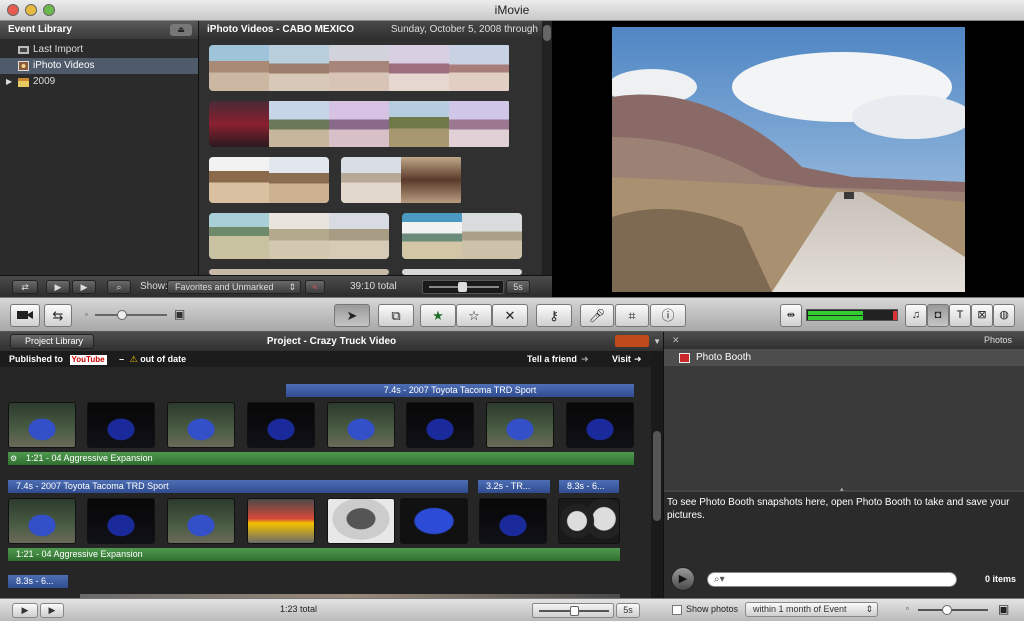 The image size is (1024, 621). I want to click on large-thumbnail-icon: ▣, so click(180, 314).